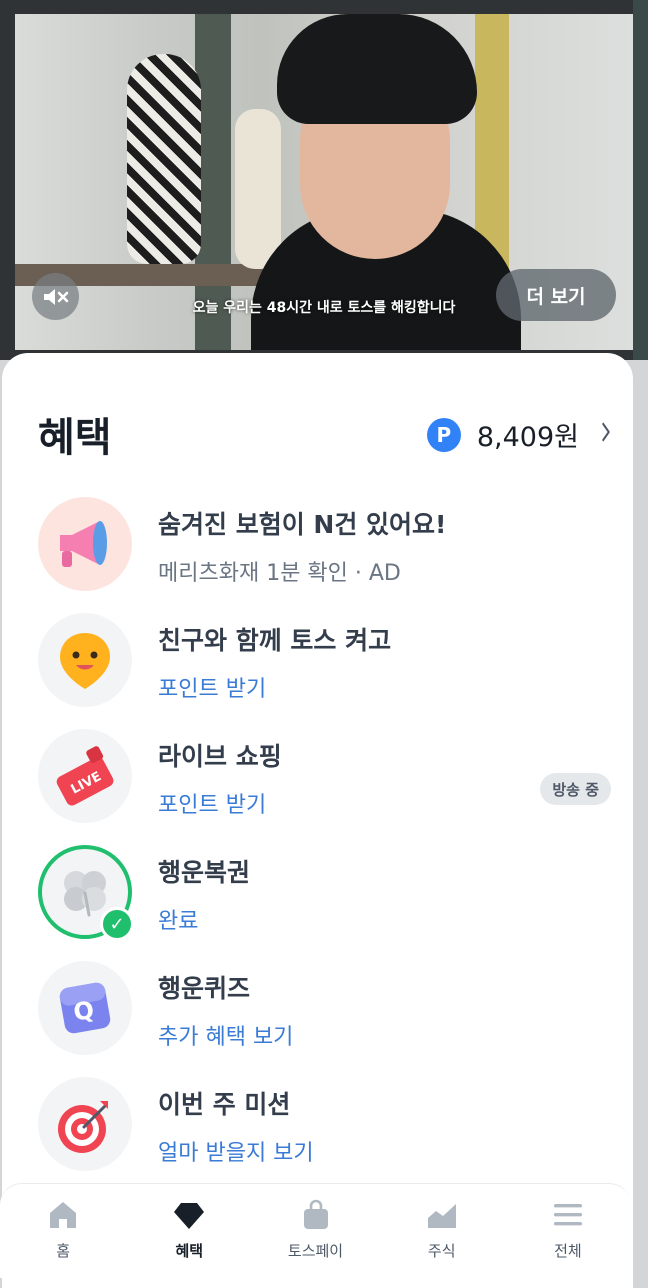 The width and height of the screenshot is (648, 1288). I want to click on page-title: 혜택, so click(75, 438).